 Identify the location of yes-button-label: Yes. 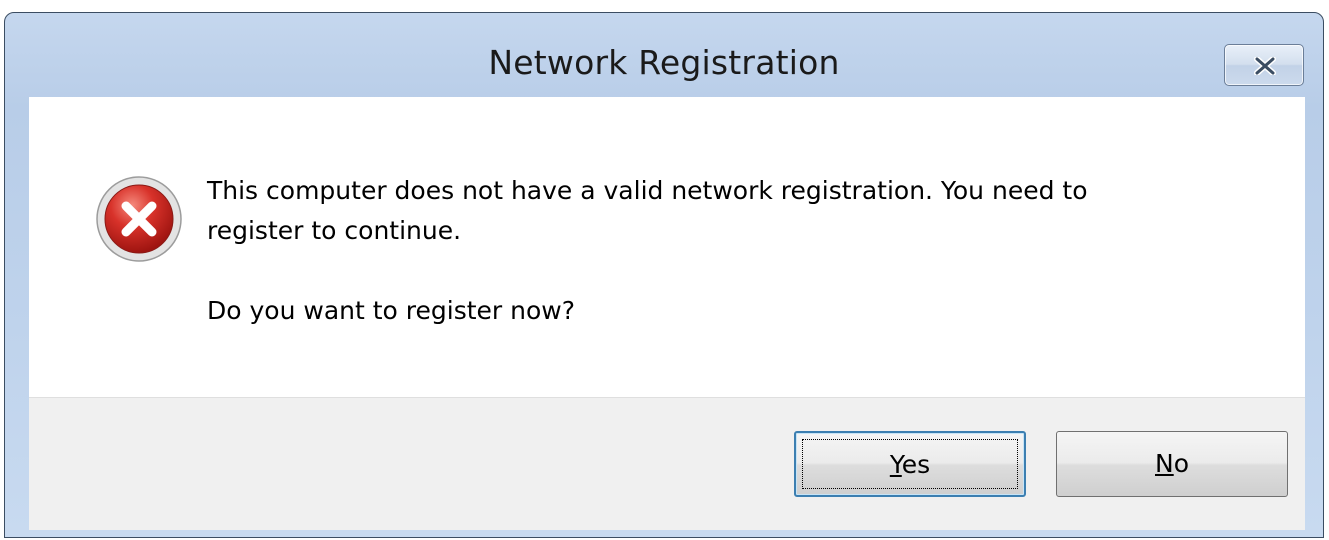
(910, 464).